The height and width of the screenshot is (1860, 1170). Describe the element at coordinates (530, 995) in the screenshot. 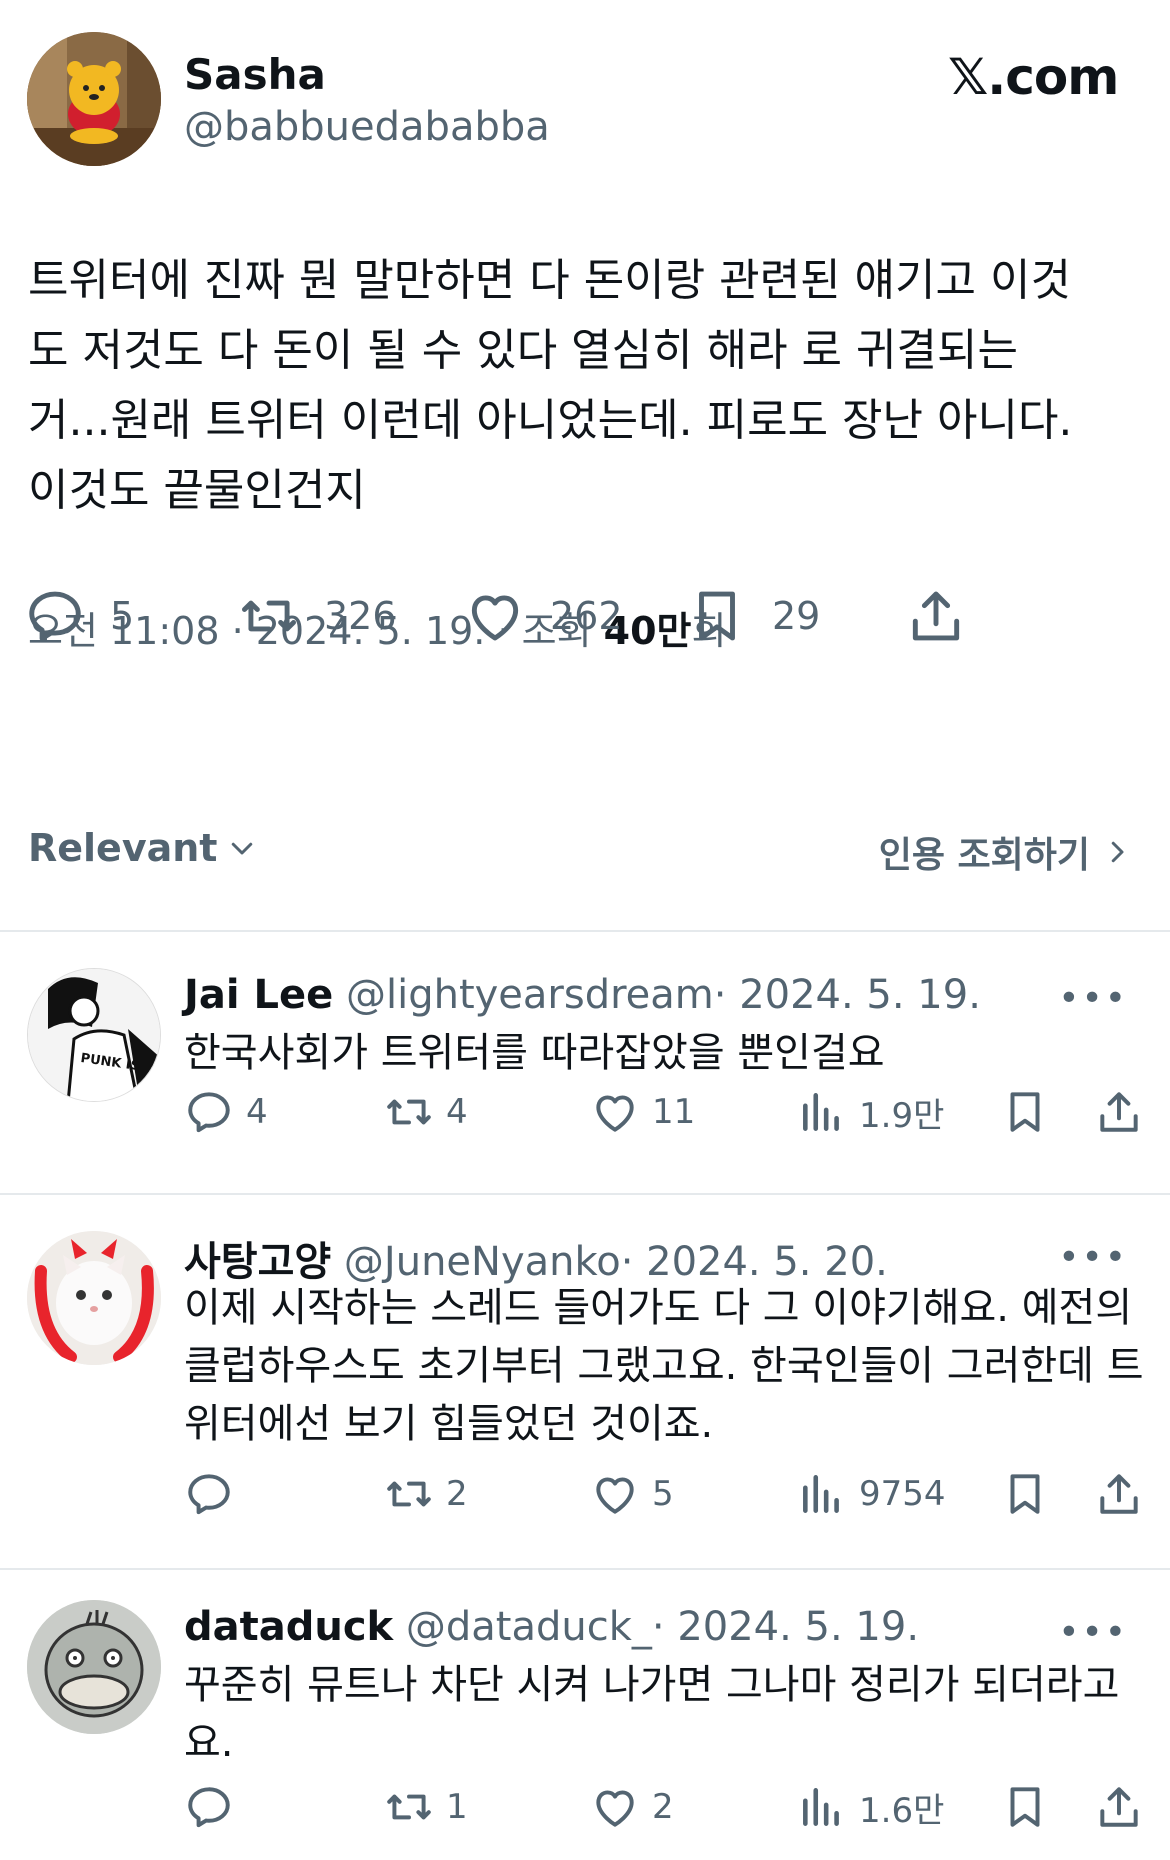

I see `reply-author-handle: @lightyearsdream` at that location.